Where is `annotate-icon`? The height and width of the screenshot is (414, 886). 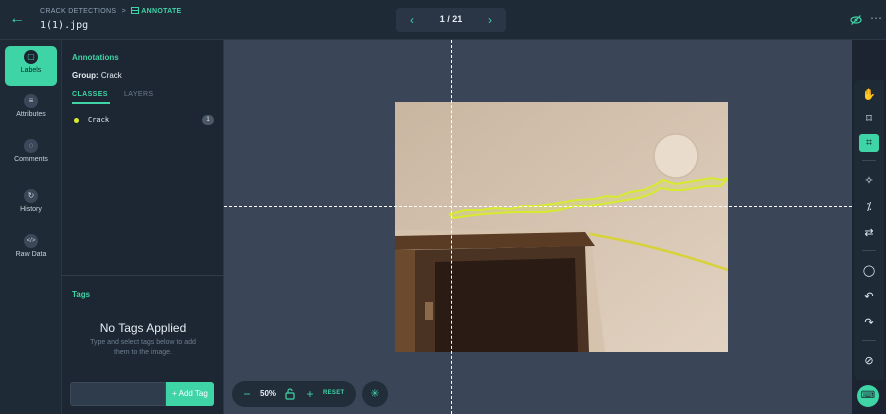
annotate-icon is located at coordinates (135, 10).